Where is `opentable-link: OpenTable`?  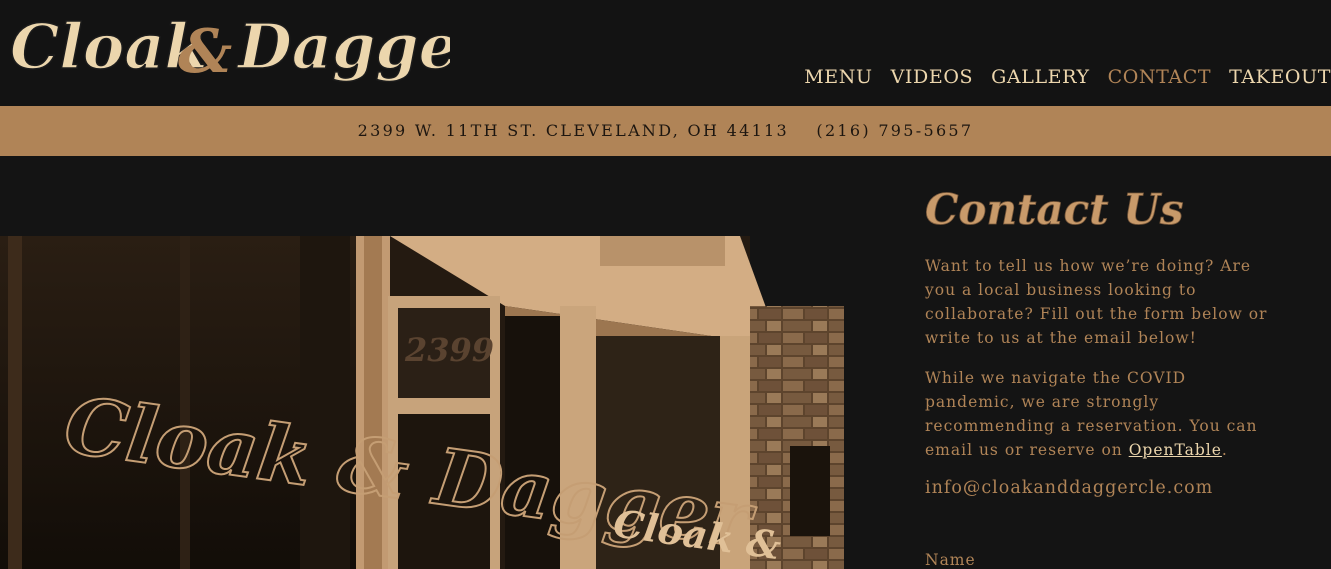 opentable-link: OpenTable is located at coordinates (1175, 450).